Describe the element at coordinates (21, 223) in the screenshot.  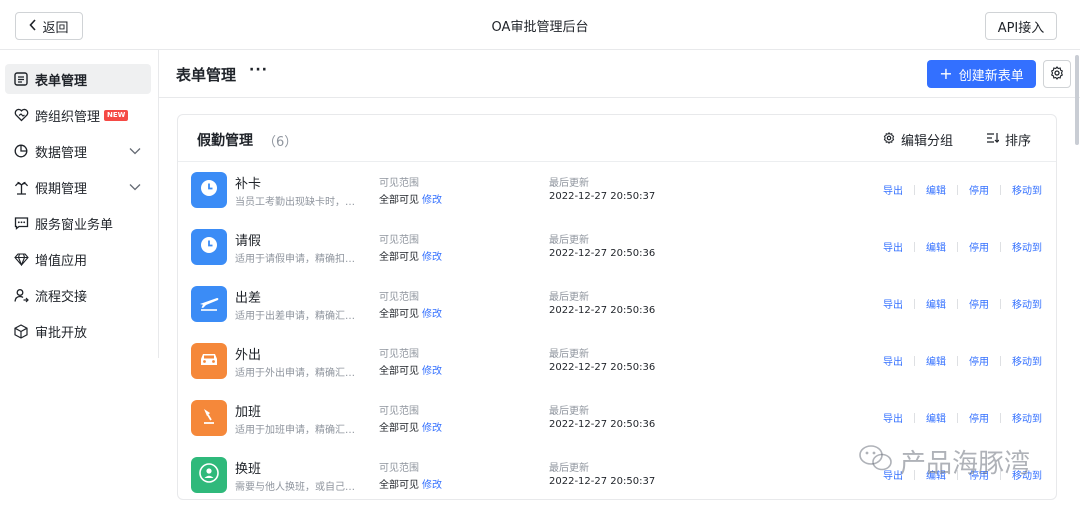
I see `chat-dots-icon` at that location.